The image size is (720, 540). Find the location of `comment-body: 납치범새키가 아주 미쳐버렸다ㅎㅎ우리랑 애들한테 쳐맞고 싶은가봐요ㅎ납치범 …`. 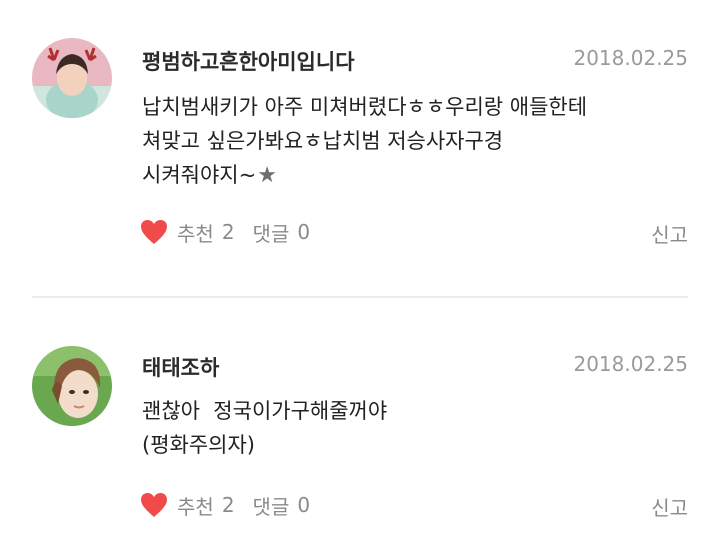

comment-body: 납치범새키가 아주 미쳐버렸다ㅎㅎ우리랑 애들한테 쳐맞고 싶은가봐요ㅎ납치범 … is located at coordinates (417, 141).